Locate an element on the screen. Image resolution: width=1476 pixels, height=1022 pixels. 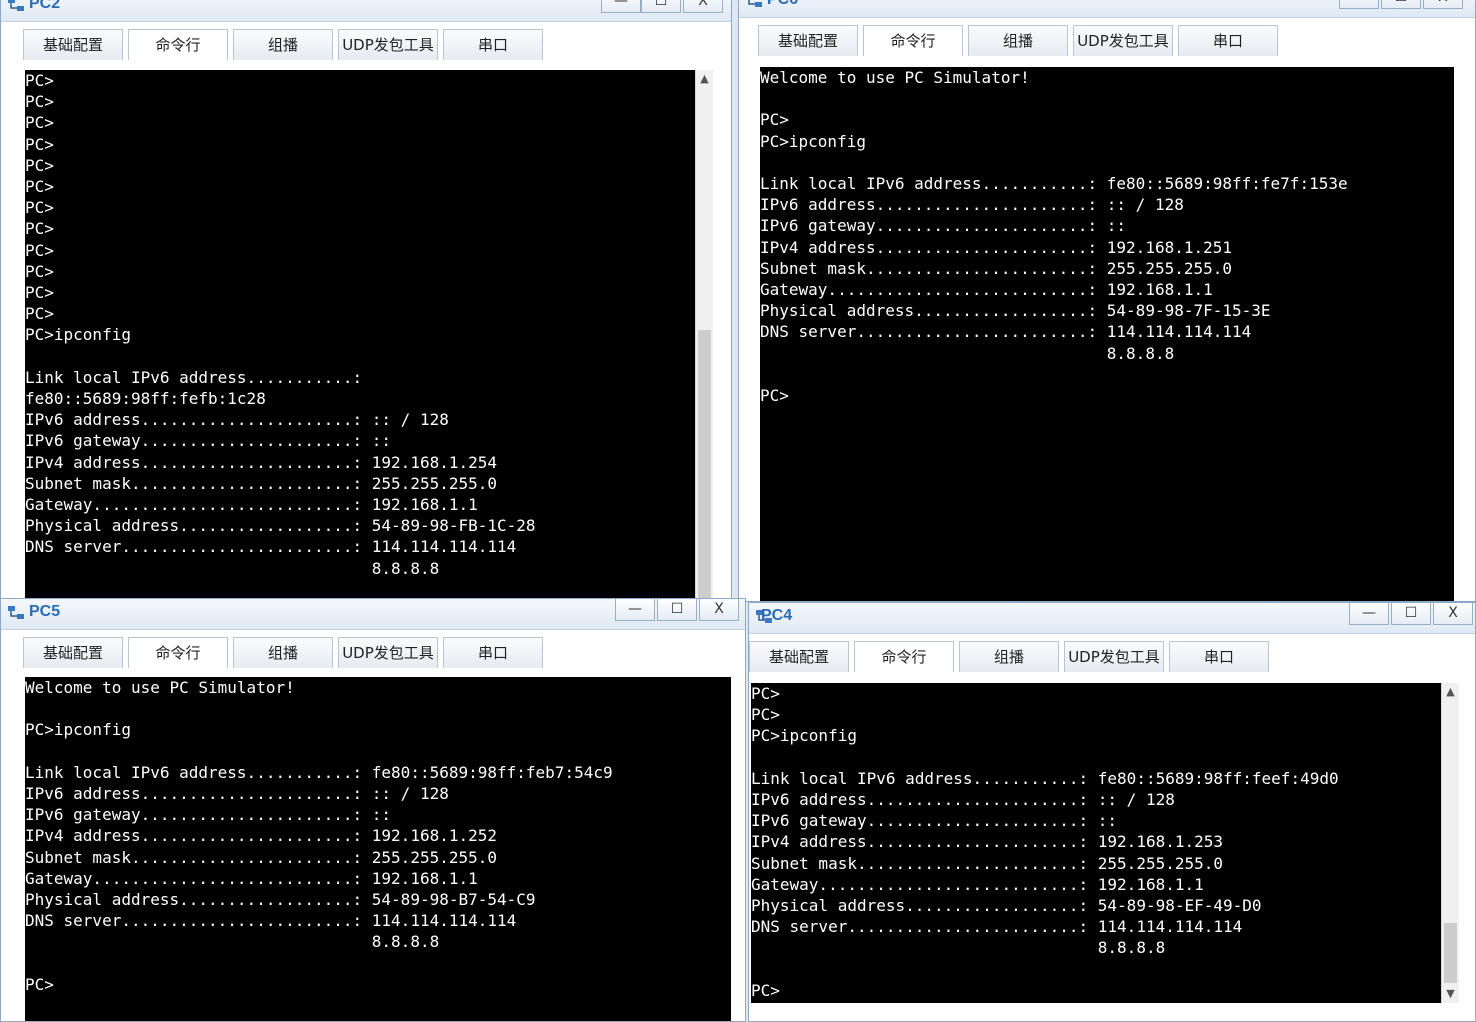
pc6-title-bar: PC6 — ☐ X is located at coordinates (1107, 9).